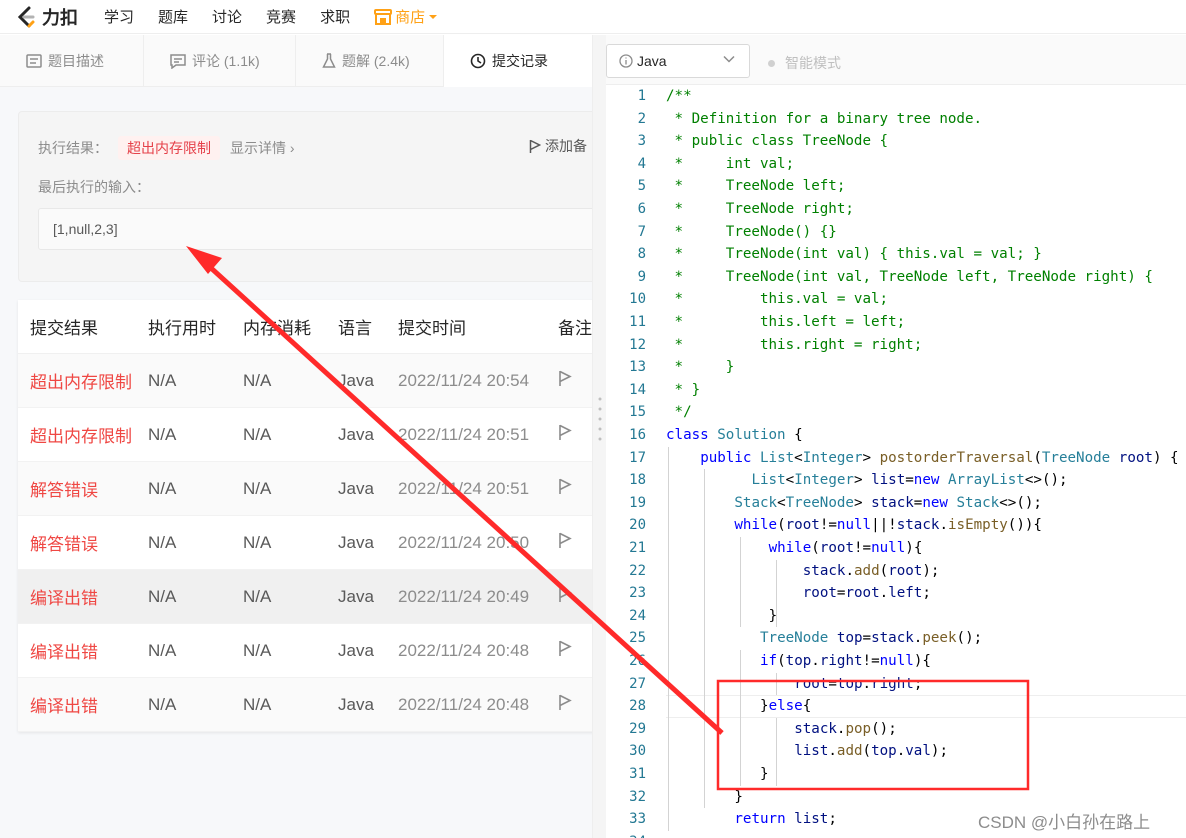  I want to click on table-row: 编译出错 N/A N/A Java 2022/11/24 20:49, so click(305, 597).